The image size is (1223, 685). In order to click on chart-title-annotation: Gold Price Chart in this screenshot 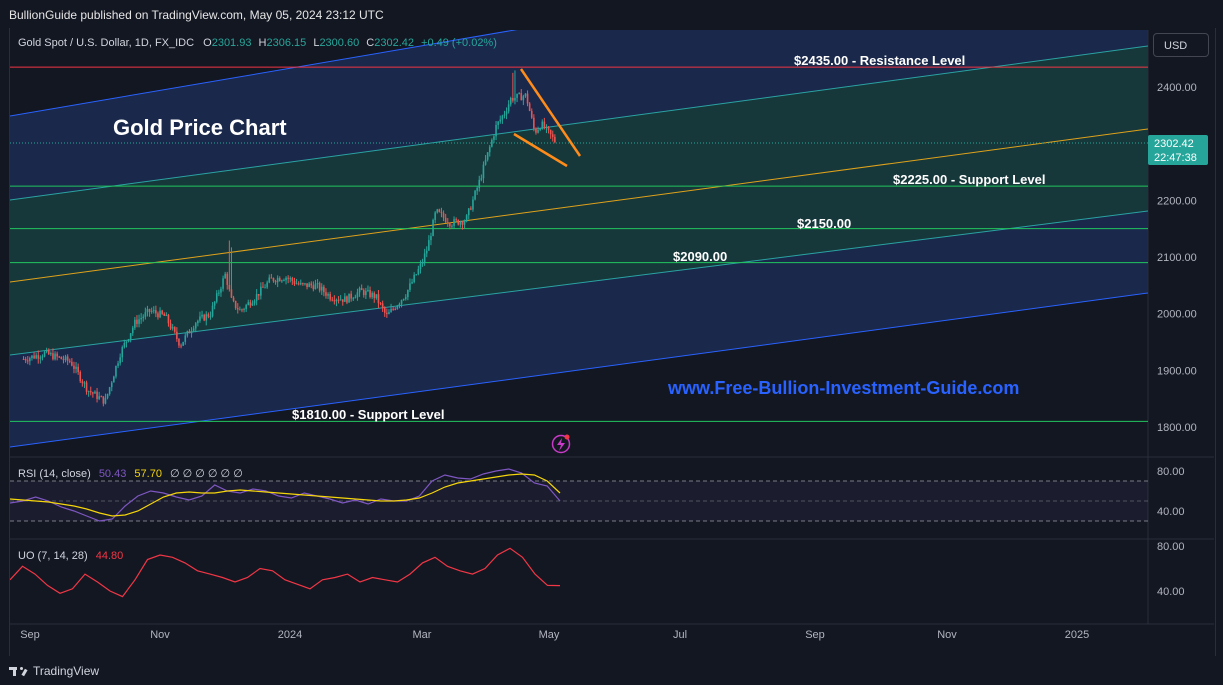, I will do `click(200, 127)`.